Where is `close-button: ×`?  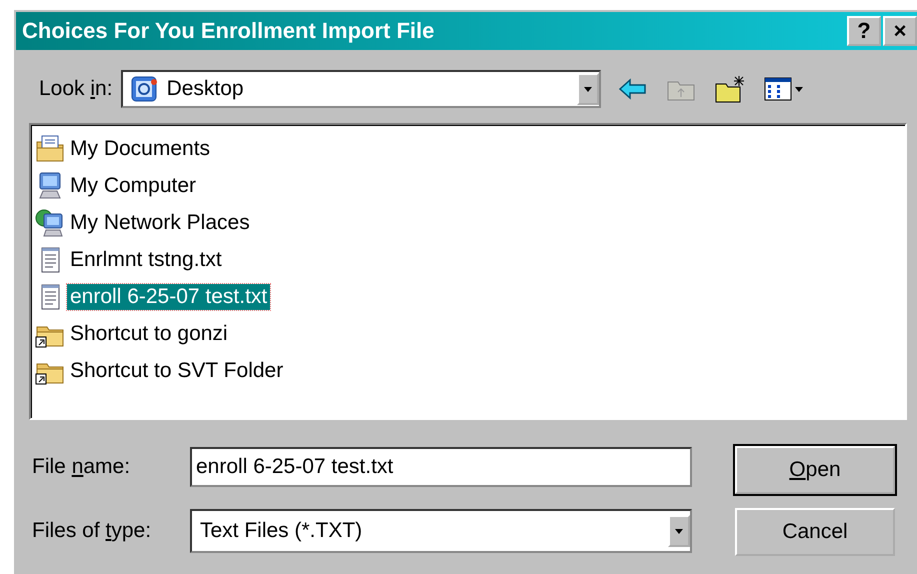
close-button: × is located at coordinates (900, 31).